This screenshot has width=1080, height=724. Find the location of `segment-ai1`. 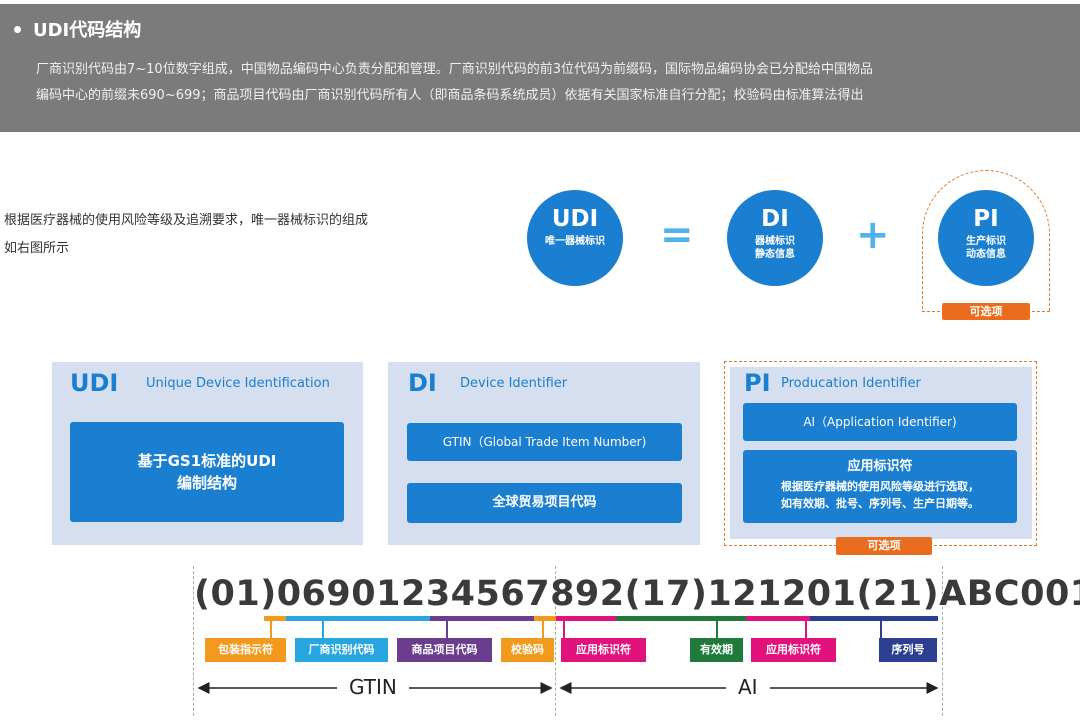

segment-ai1 is located at coordinates (586, 618).